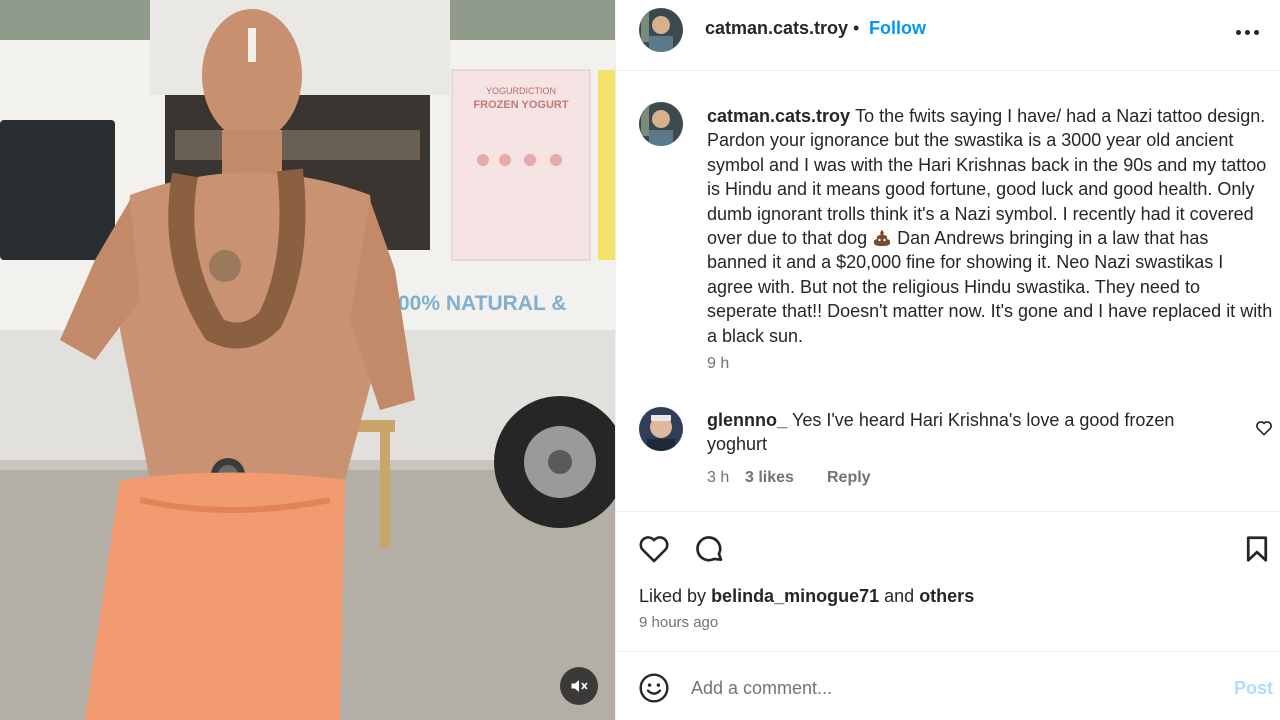 The height and width of the screenshot is (720, 1280). I want to click on liked-by-others: others, so click(946, 596).